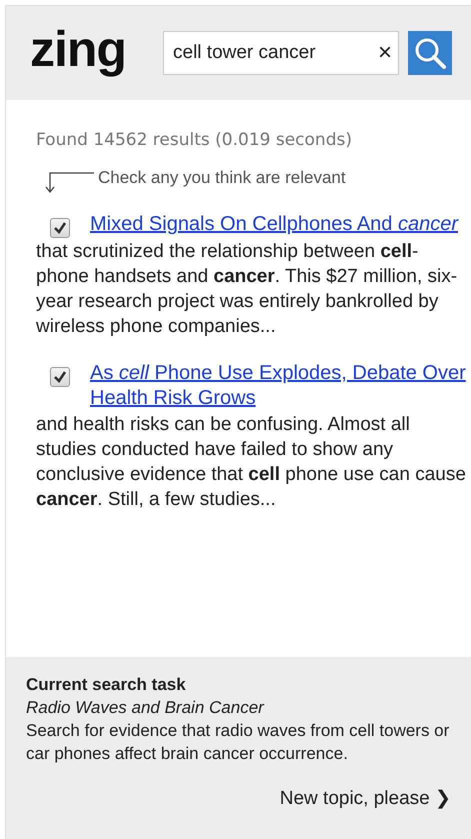  What do you see at coordinates (281, 53) in the screenshot?
I see `search-field: cell tower cancer ×` at bounding box center [281, 53].